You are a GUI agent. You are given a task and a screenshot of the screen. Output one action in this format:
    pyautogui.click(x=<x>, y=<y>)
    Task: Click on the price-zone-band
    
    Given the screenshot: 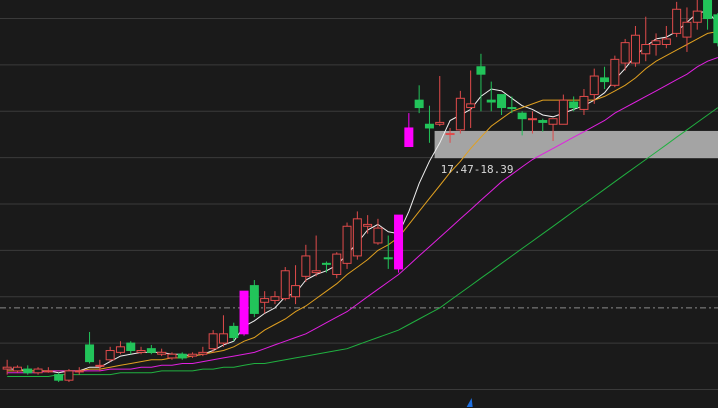 What is the action you would take?
    pyautogui.click(x=576, y=144)
    